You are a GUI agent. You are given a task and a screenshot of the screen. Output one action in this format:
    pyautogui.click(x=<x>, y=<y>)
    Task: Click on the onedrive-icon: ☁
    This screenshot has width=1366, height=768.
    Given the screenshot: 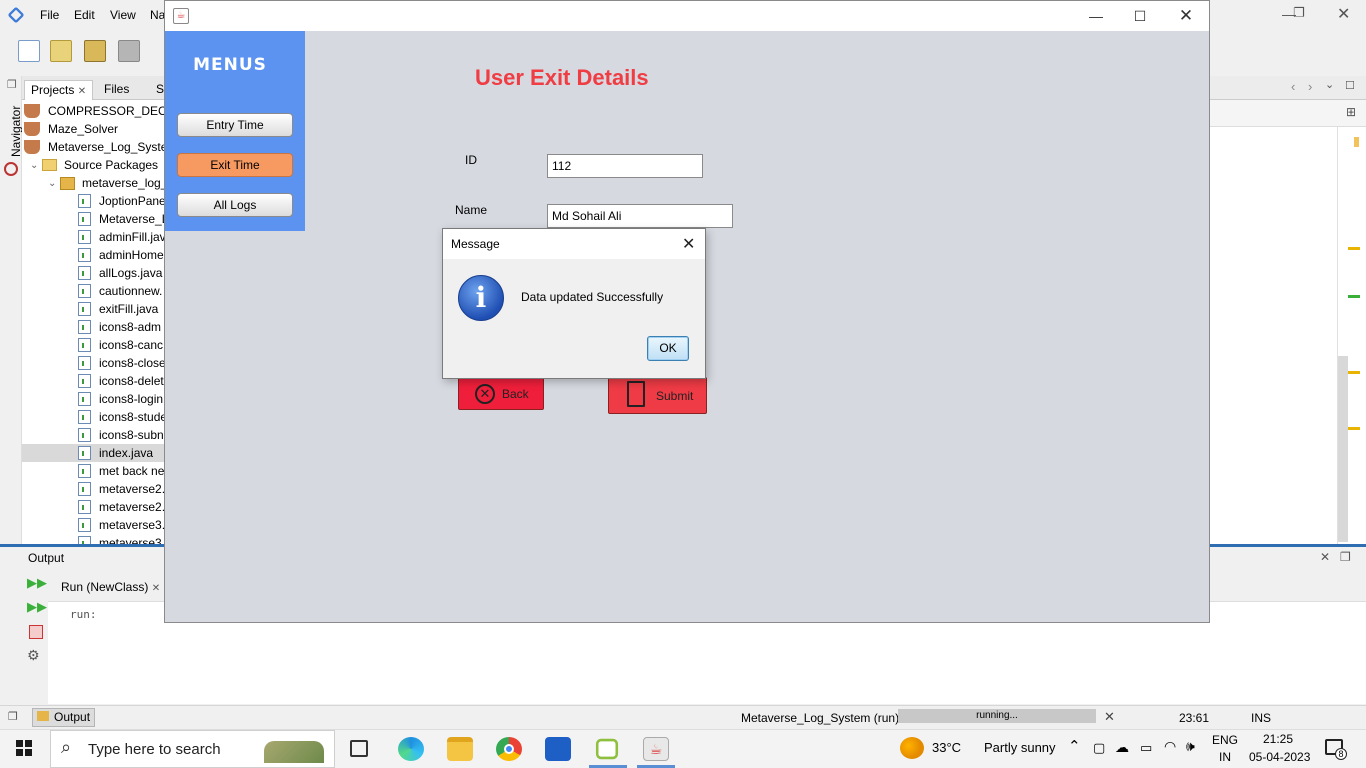 What is the action you would take?
    pyautogui.click(x=1122, y=747)
    